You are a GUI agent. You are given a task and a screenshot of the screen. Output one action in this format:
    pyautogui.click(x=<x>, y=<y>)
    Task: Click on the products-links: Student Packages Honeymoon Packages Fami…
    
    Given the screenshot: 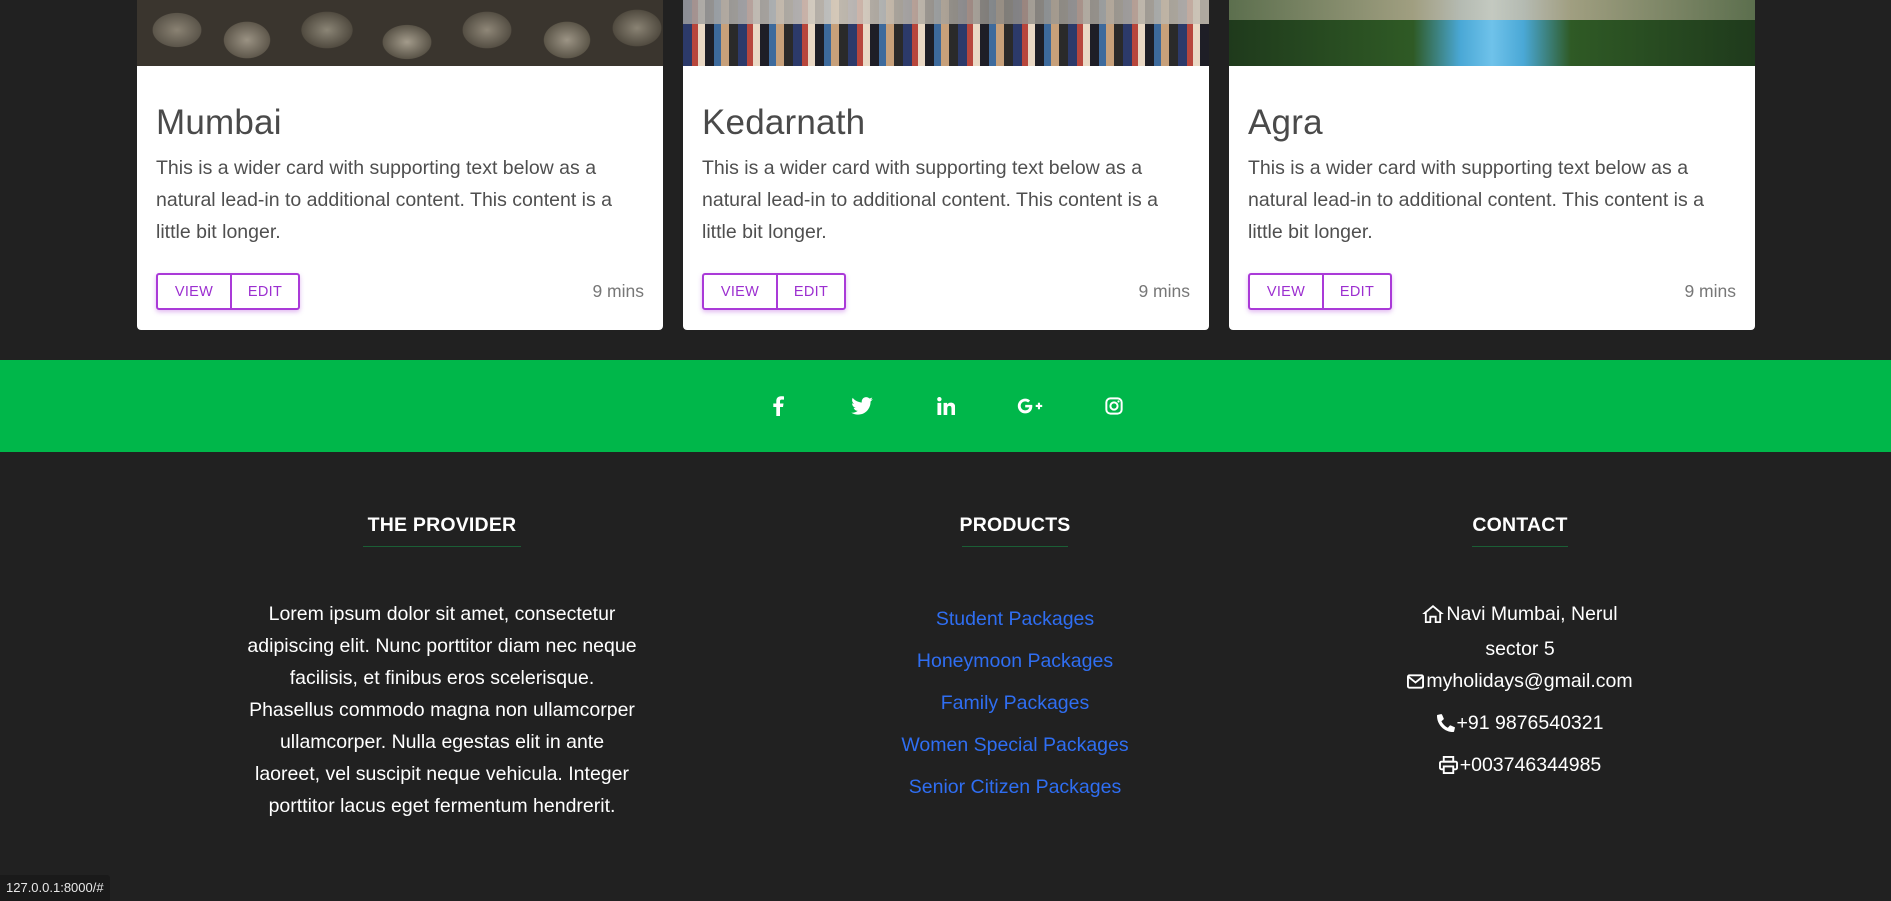 What is the action you would take?
    pyautogui.click(x=1015, y=703)
    